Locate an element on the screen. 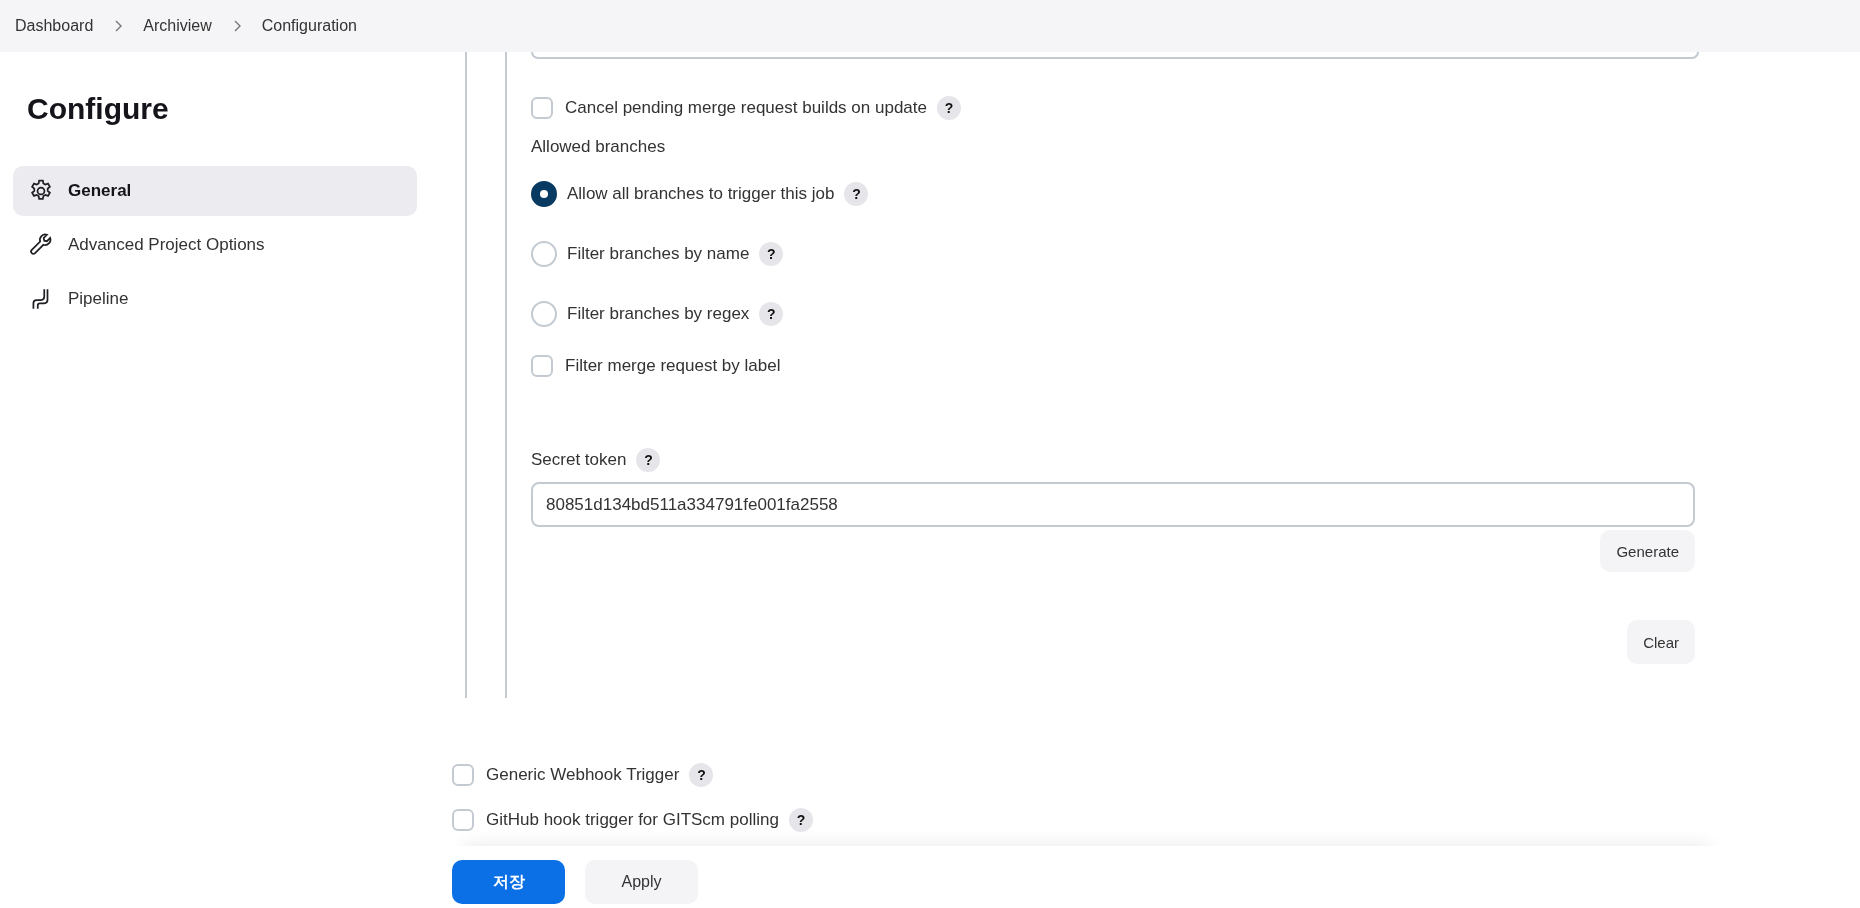 The image size is (1860, 908). radio-label: Filter branches by regex is located at coordinates (658, 314).